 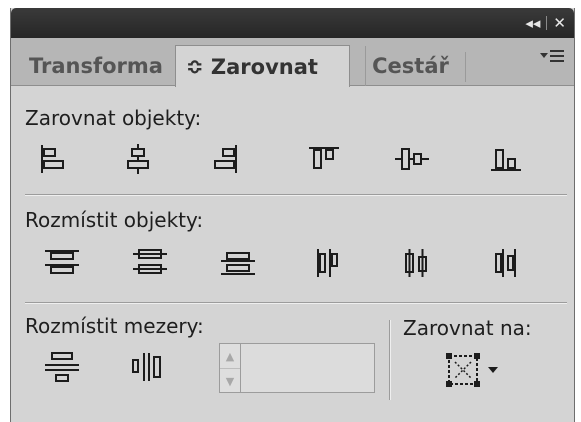 What do you see at coordinates (544, 55) in the screenshot?
I see `dropdown-arrow-icon` at bounding box center [544, 55].